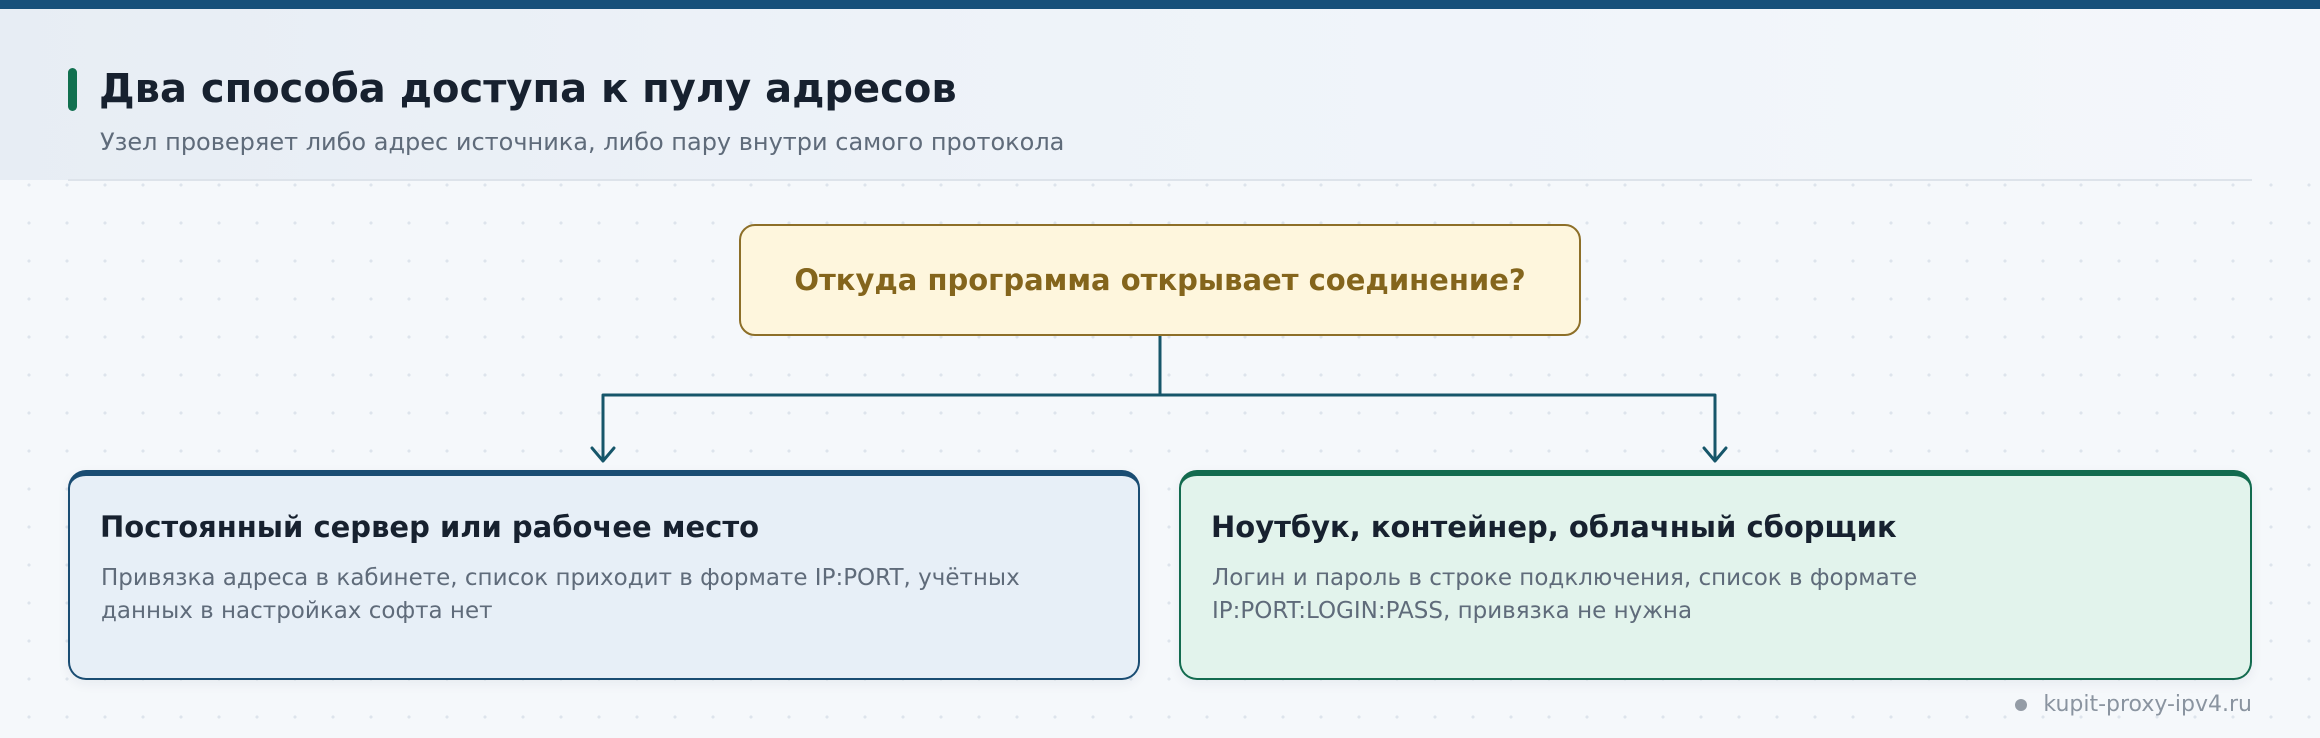  I want to click on decision-question-box: Откуда программа открывает соединение?, so click(1160, 280).